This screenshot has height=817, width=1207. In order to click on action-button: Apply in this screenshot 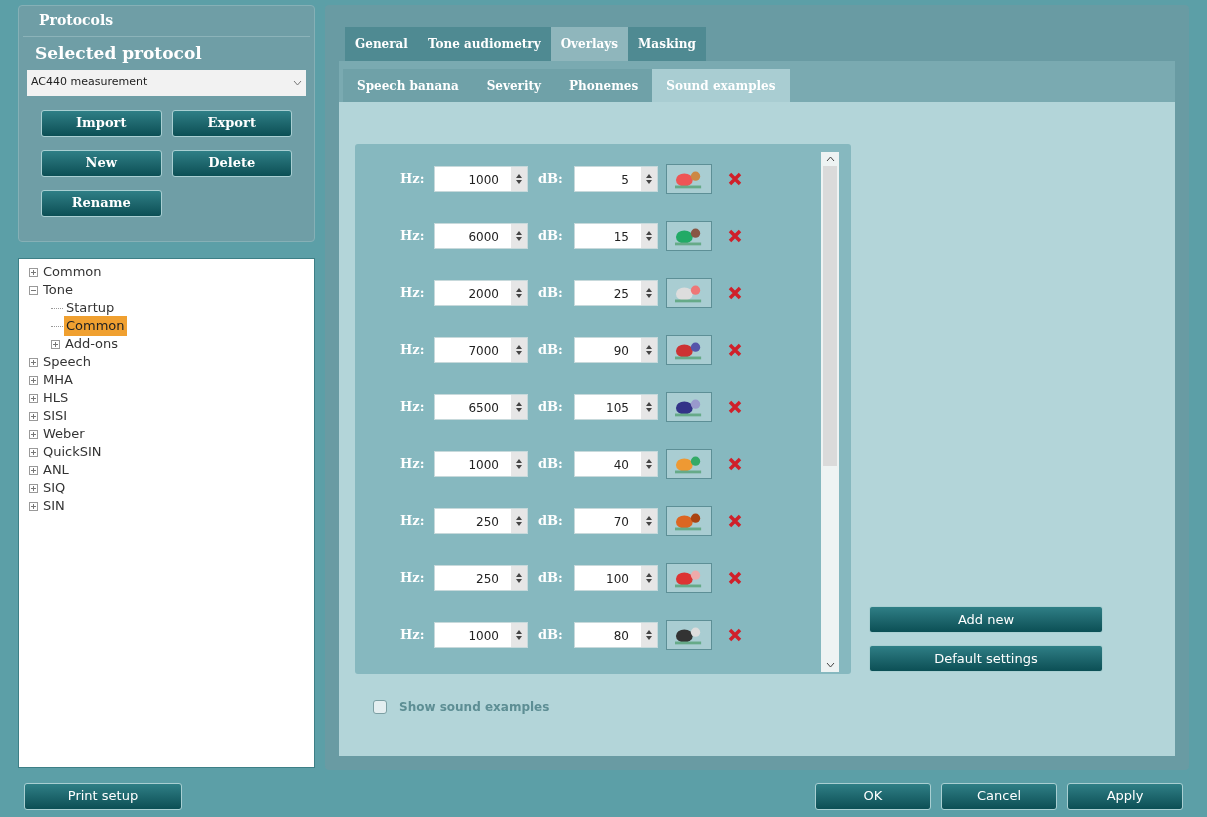, I will do `click(1125, 796)`.